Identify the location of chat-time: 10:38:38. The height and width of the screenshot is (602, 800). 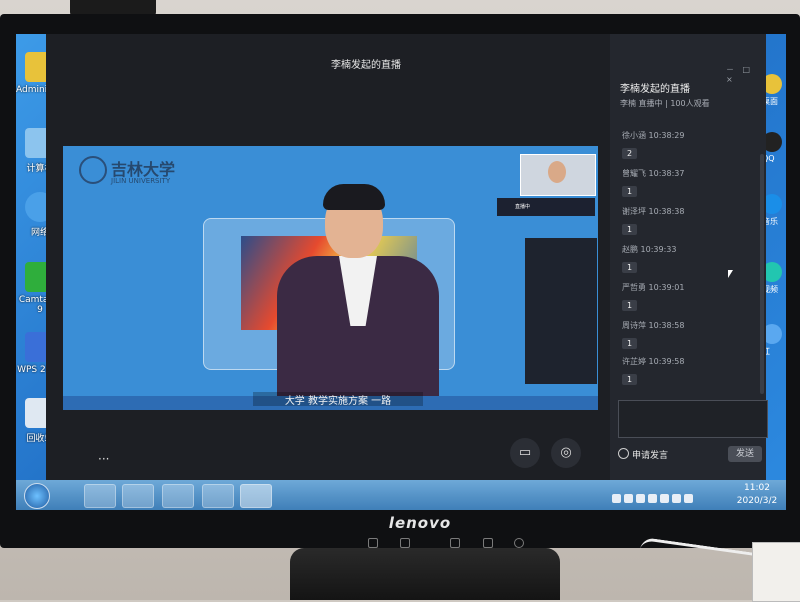
(666, 211).